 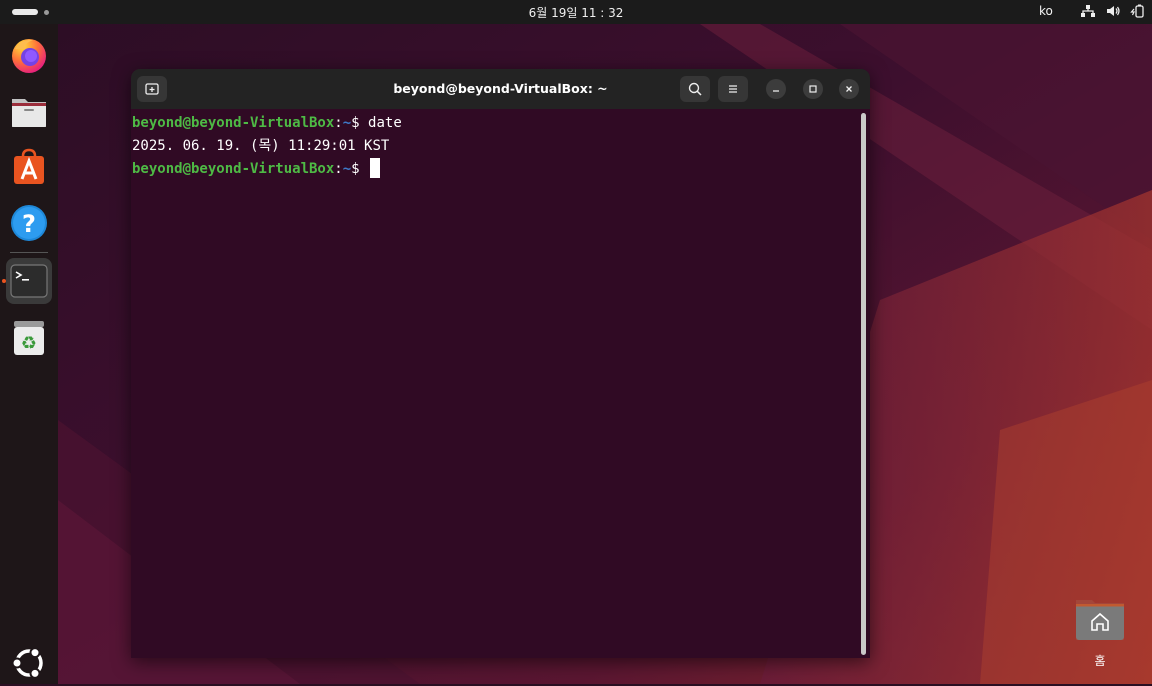 I want to click on terminal-line: beyond@beyond-VirtualBox:~$ date, so click(x=493, y=123).